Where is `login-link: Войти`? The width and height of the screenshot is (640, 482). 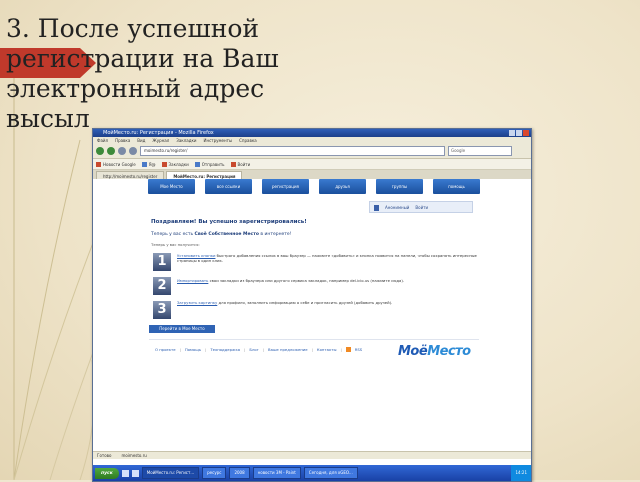
login-link: Войти is located at coordinates (421, 207).